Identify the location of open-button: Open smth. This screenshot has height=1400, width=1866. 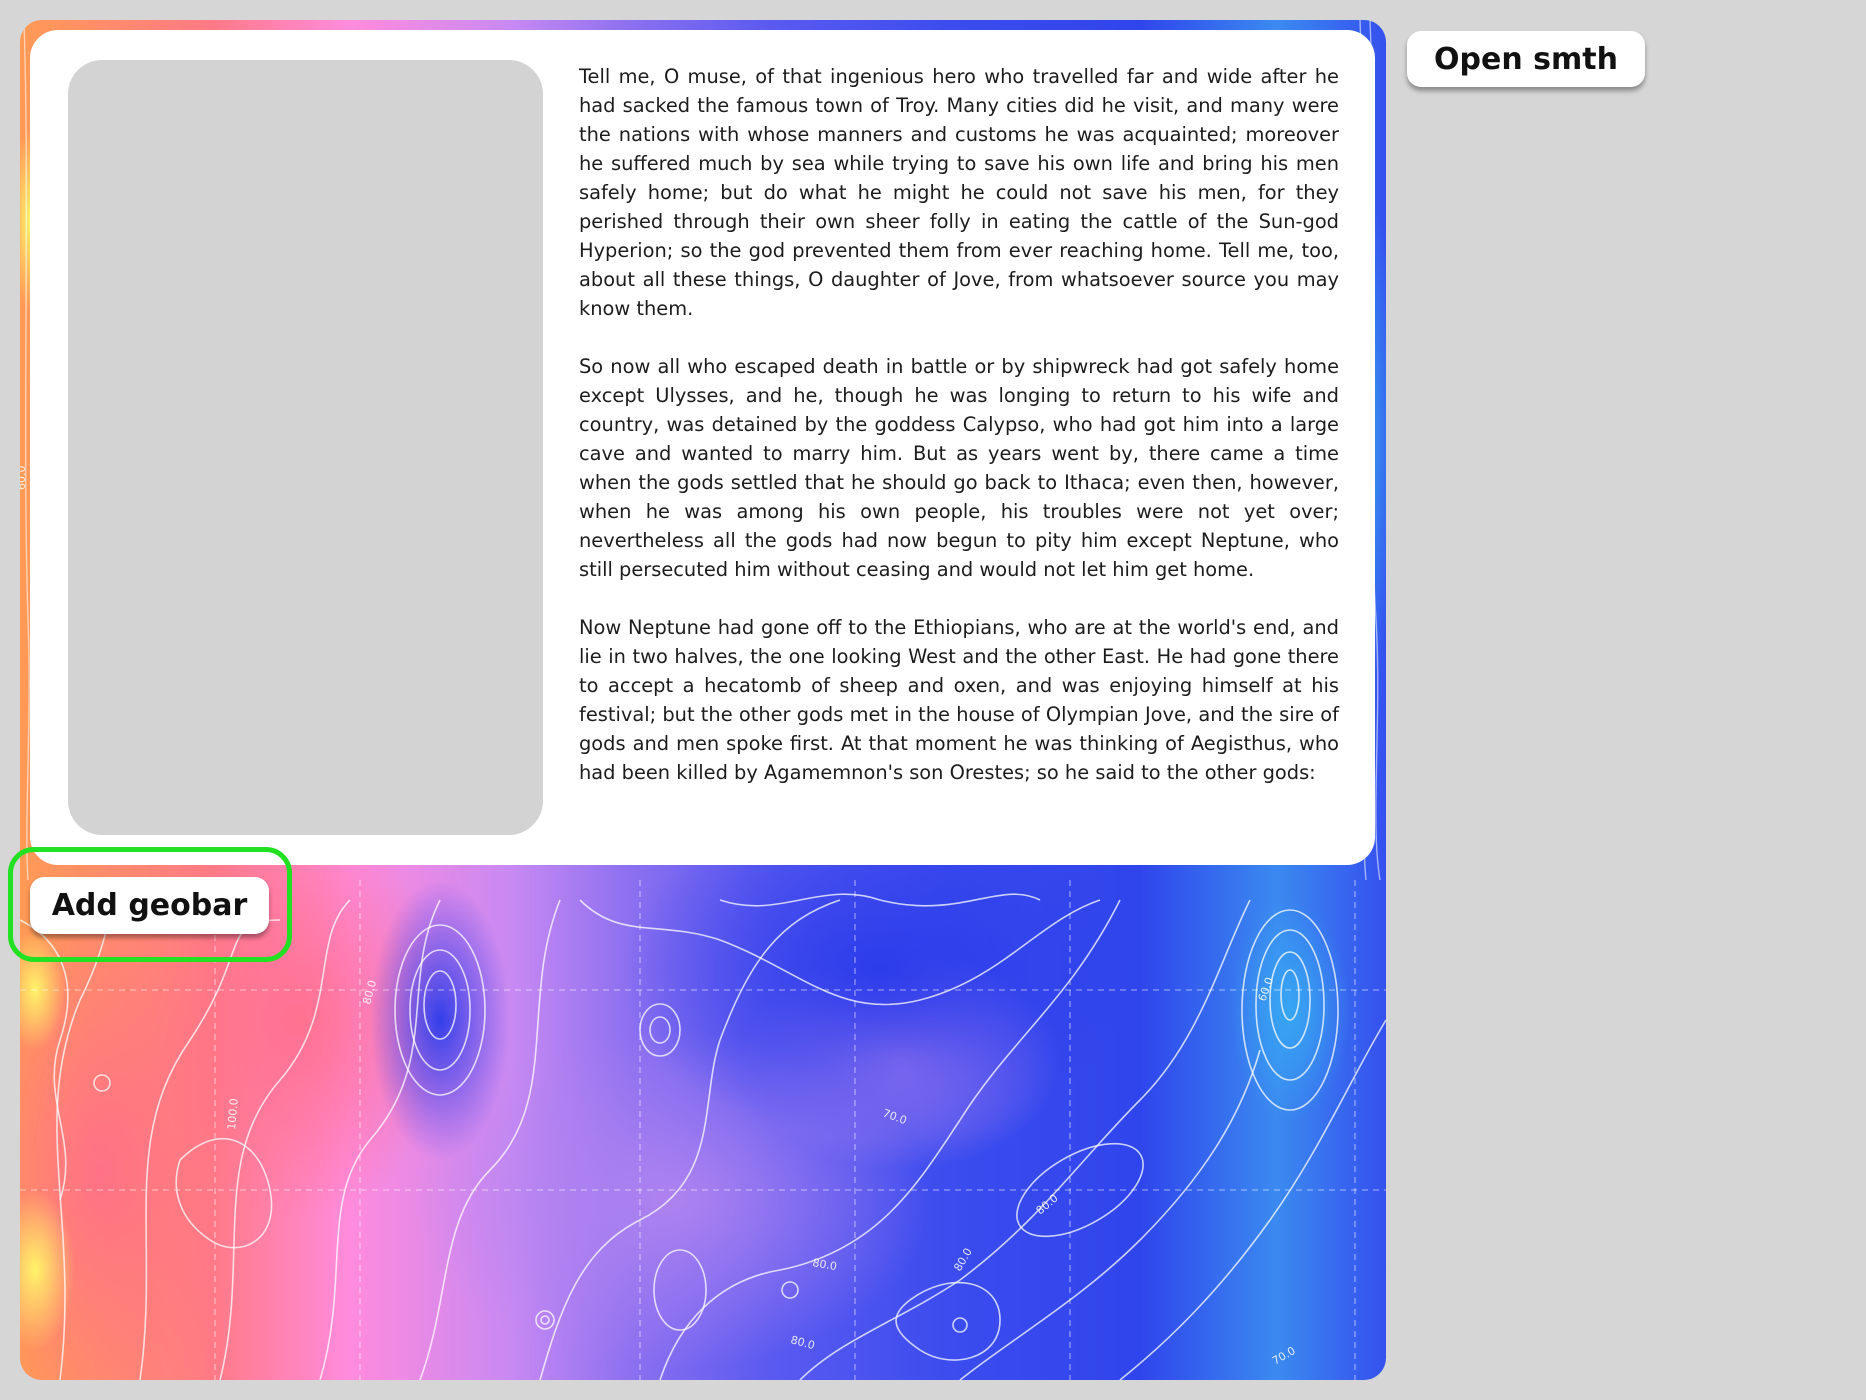
(1526, 59).